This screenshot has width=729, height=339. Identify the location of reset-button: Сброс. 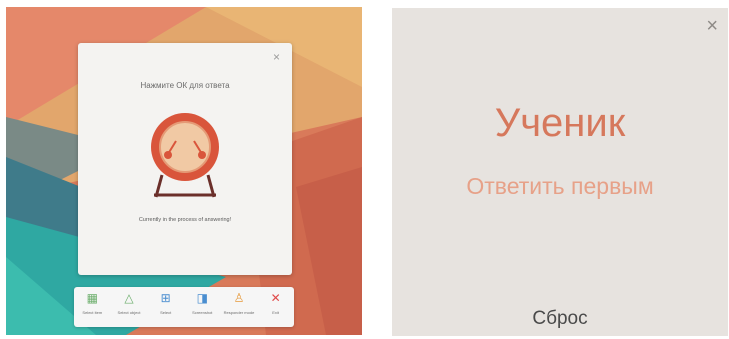
(560, 319).